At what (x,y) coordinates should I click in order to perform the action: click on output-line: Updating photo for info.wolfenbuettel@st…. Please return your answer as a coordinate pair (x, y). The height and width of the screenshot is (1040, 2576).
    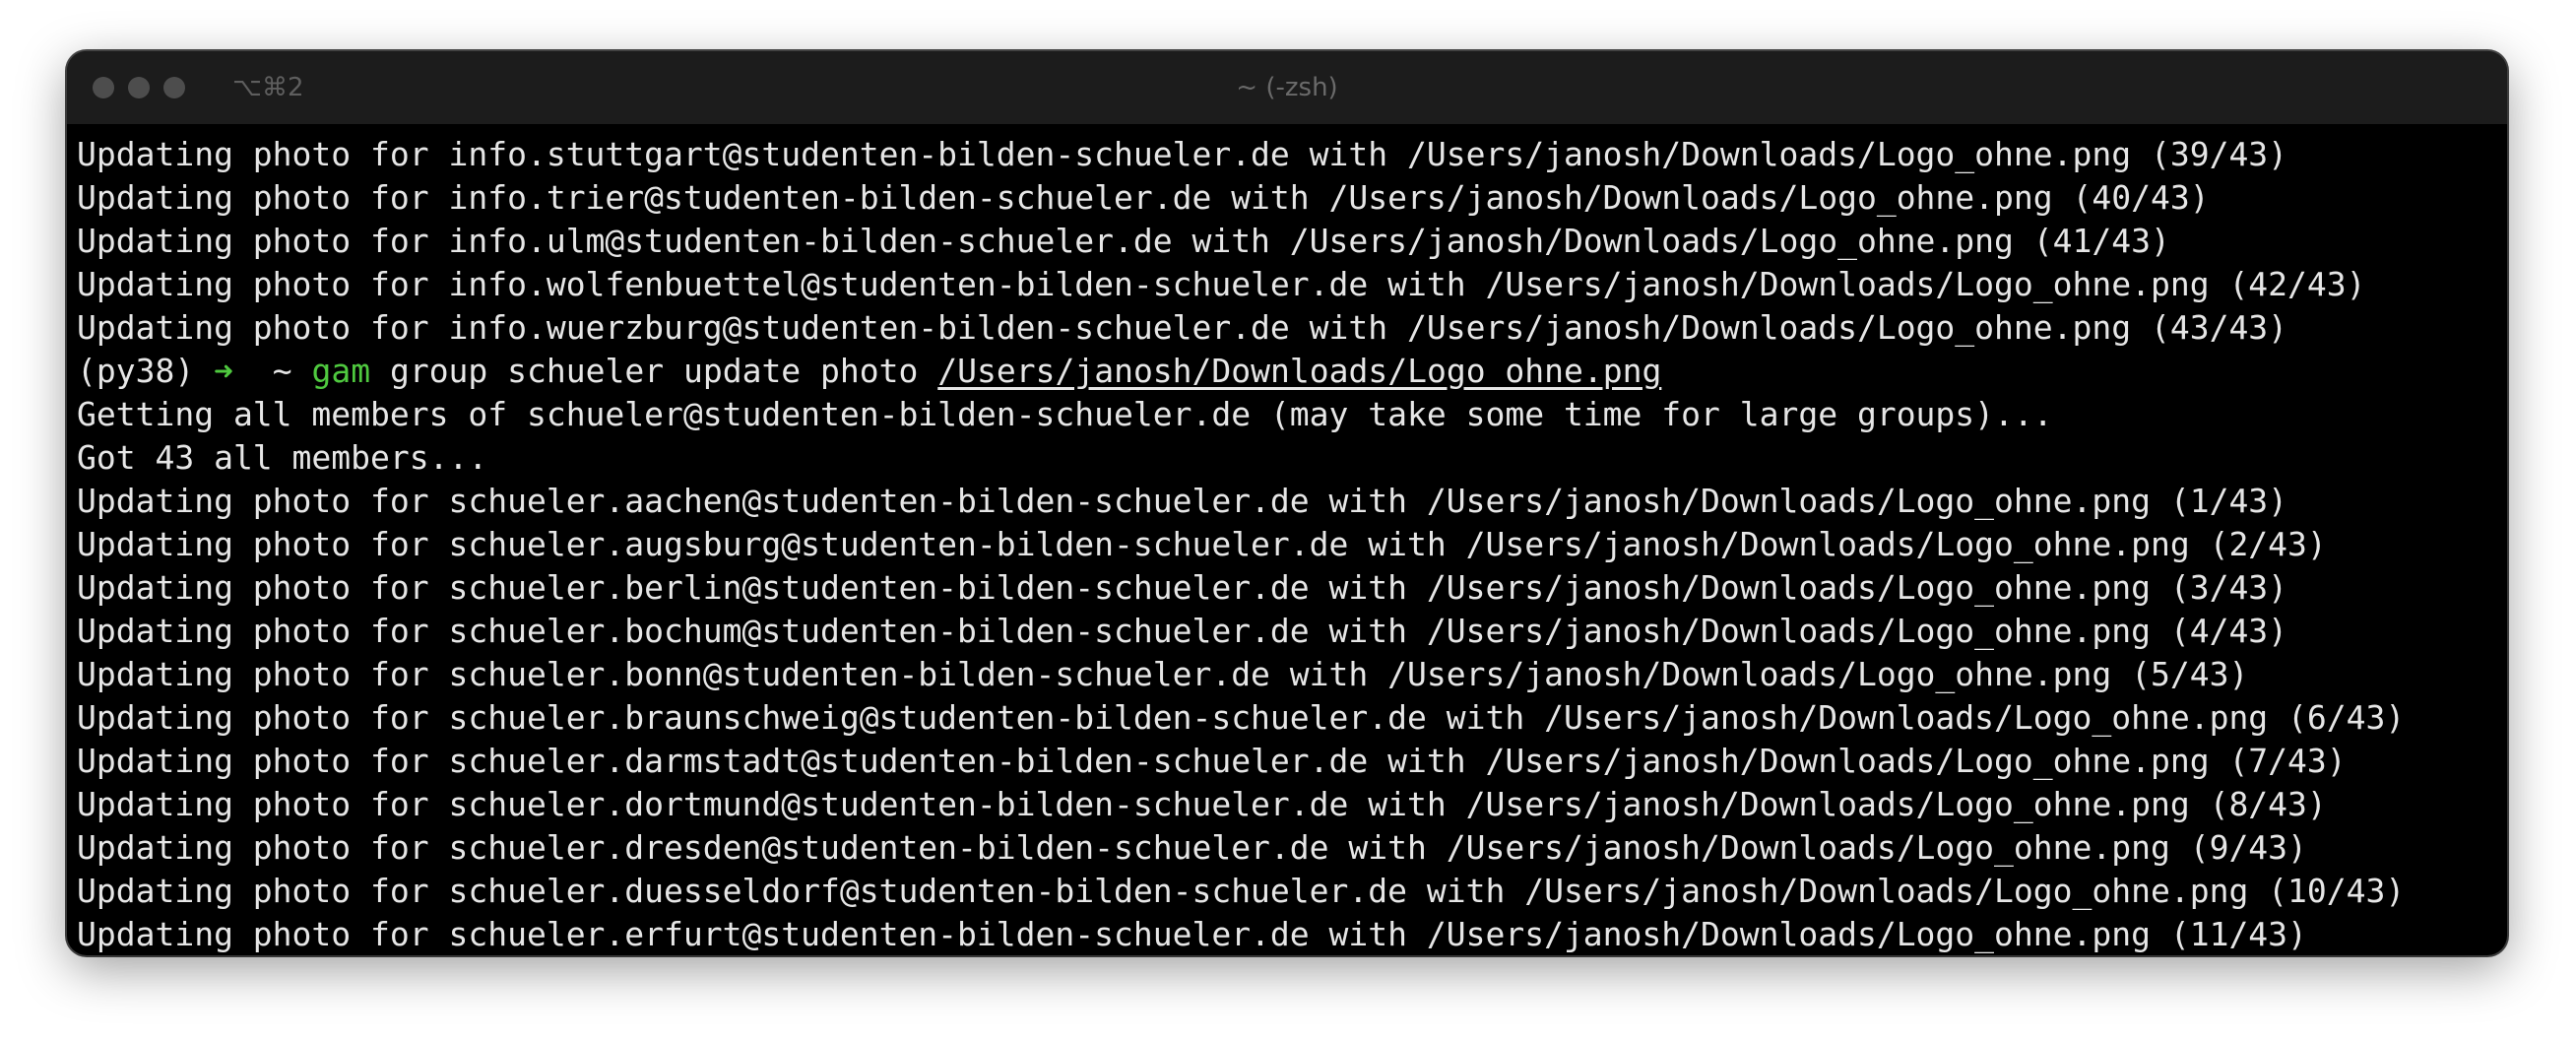
    Looking at the image, I should click on (1221, 284).